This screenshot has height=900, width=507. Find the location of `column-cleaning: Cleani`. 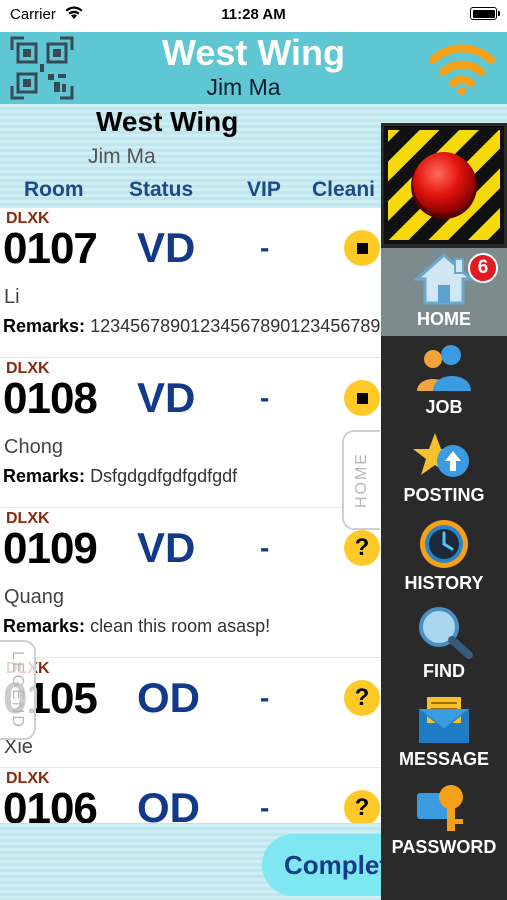

column-cleaning: Cleani is located at coordinates (344, 189).